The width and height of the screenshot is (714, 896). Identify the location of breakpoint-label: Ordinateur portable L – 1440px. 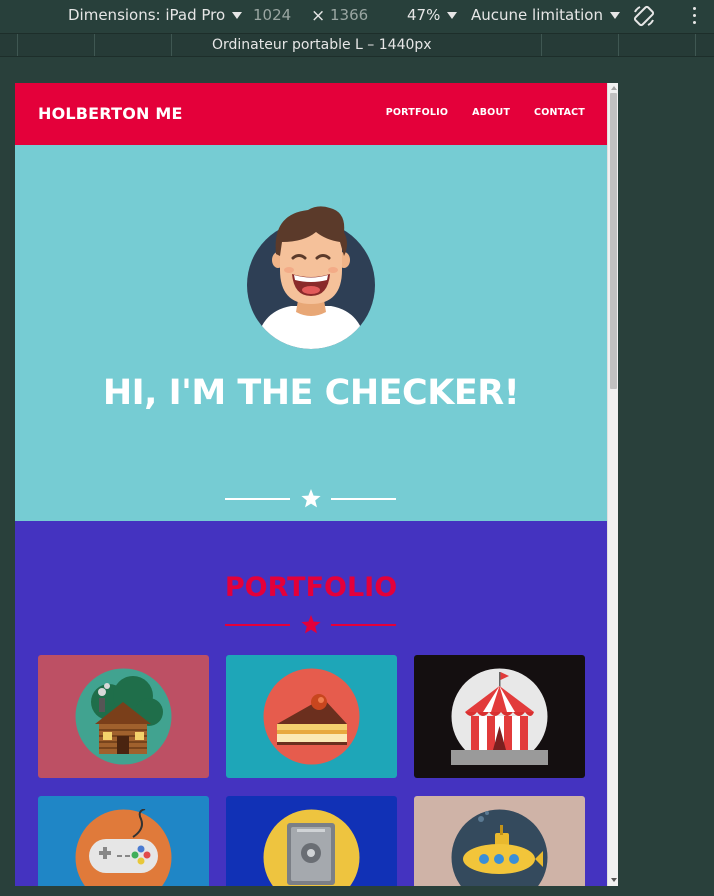
(322, 45).